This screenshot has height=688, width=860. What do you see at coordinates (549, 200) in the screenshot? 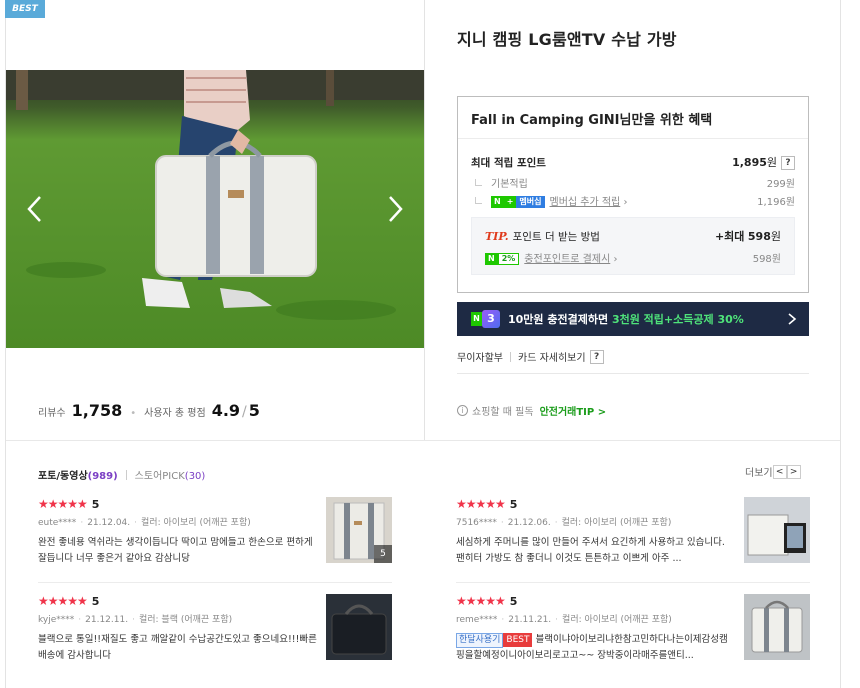
I see `membership-points-label: N + 멤버십 멤버십 추가 적립 ›` at bounding box center [549, 200].